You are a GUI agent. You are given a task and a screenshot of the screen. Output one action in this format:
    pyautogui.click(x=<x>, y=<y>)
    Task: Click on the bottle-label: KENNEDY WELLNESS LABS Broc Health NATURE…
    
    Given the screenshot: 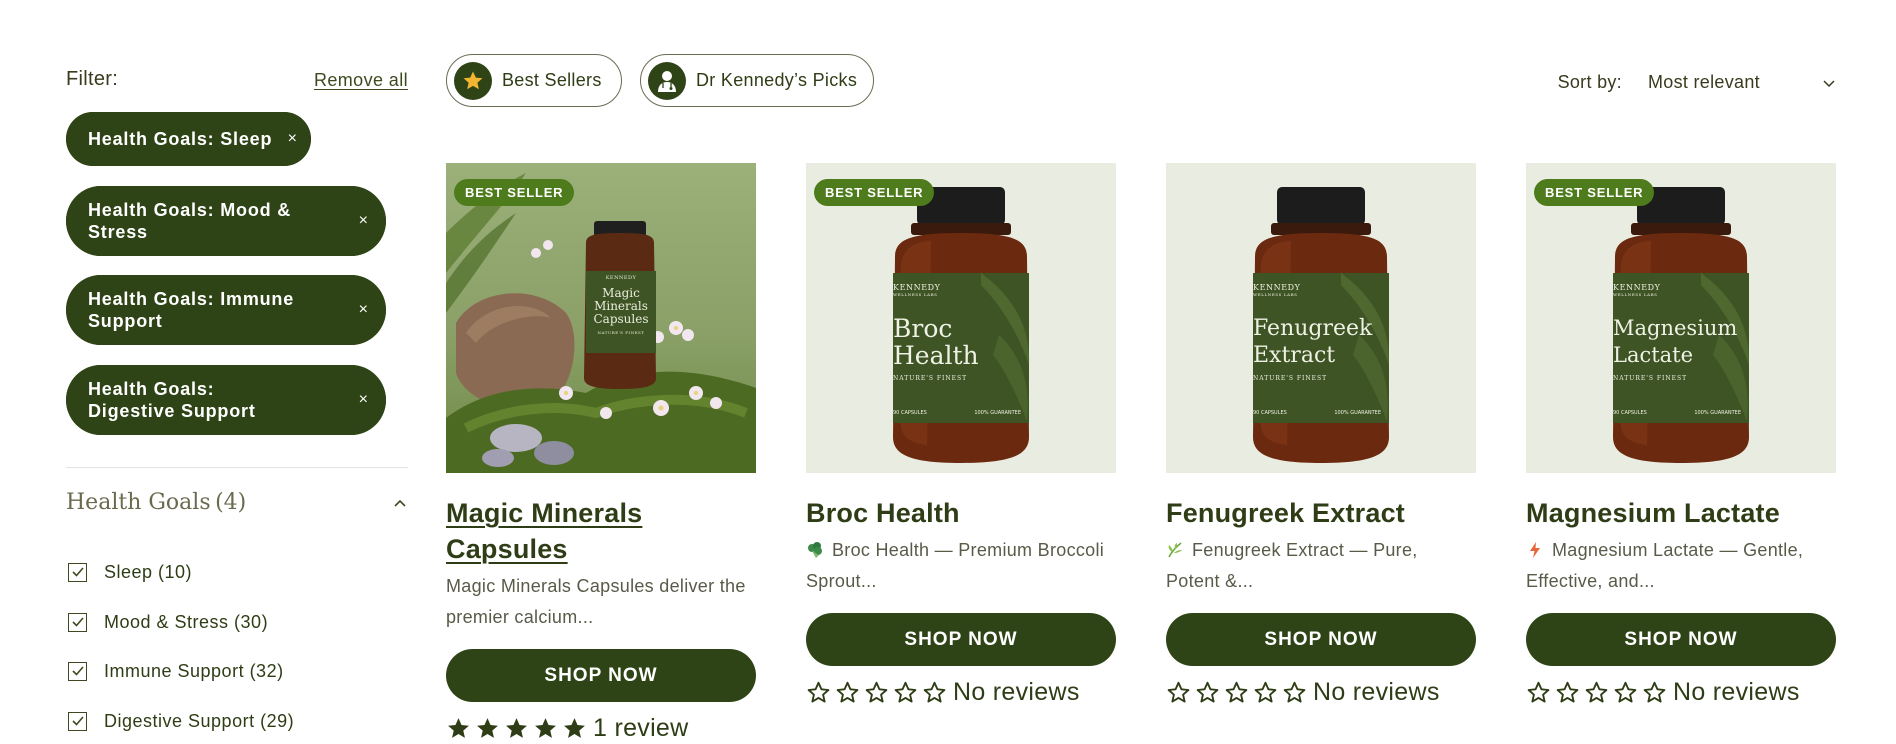 What is the action you would take?
    pyautogui.click(x=957, y=349)
    